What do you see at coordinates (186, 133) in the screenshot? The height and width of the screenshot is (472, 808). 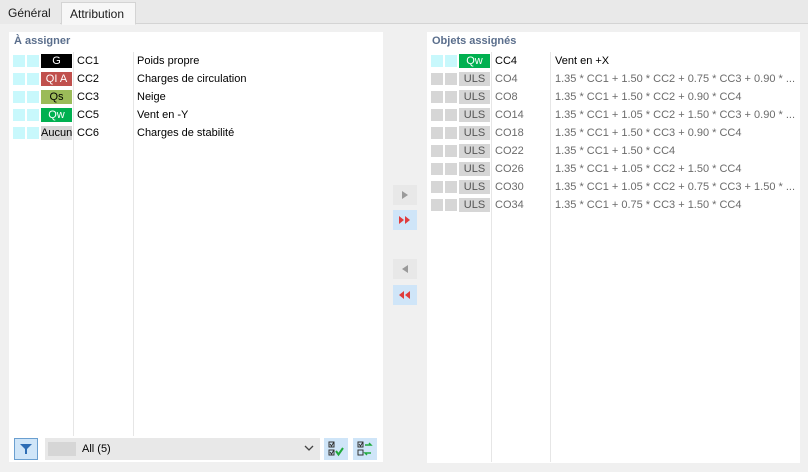 I see `item-description: Charges de stabilité` at bounding box center [186, 133].